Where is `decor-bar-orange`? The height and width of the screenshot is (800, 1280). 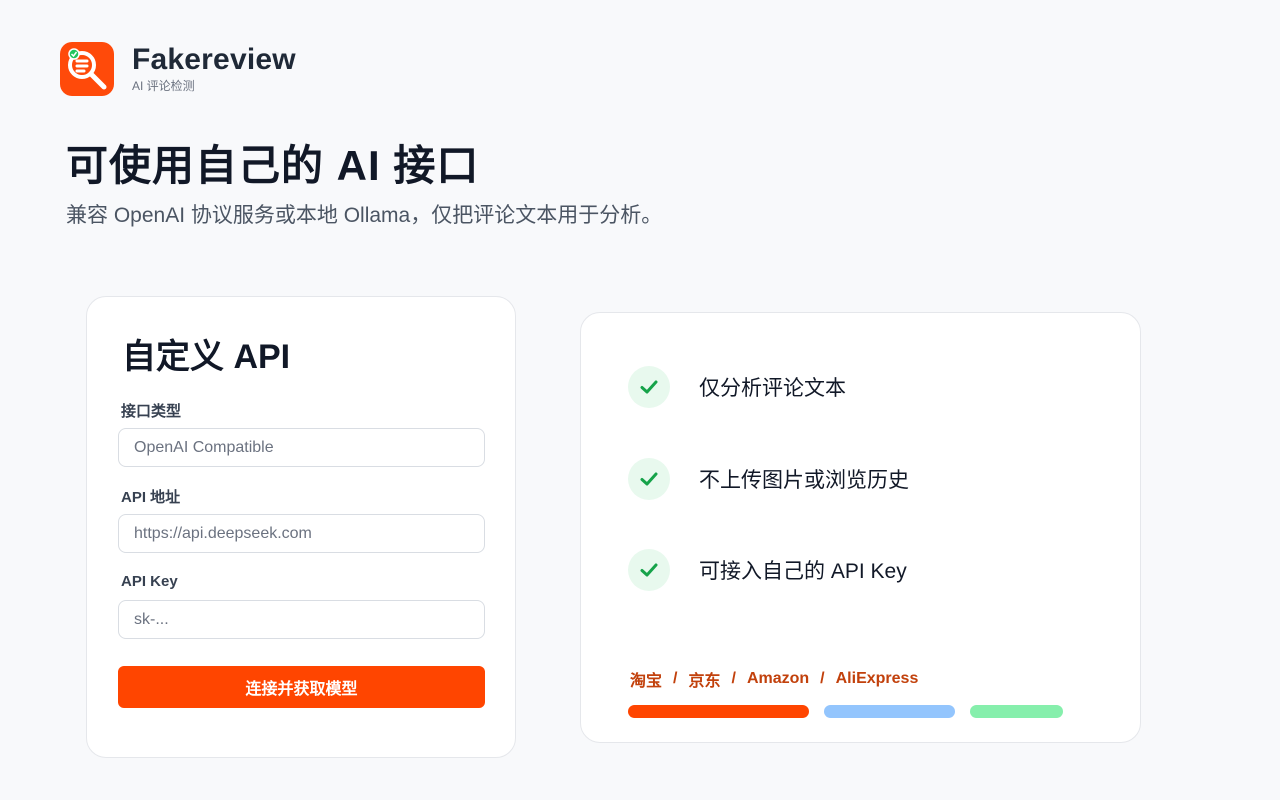 decor-bar-orange is located at coordinates (718, 711).